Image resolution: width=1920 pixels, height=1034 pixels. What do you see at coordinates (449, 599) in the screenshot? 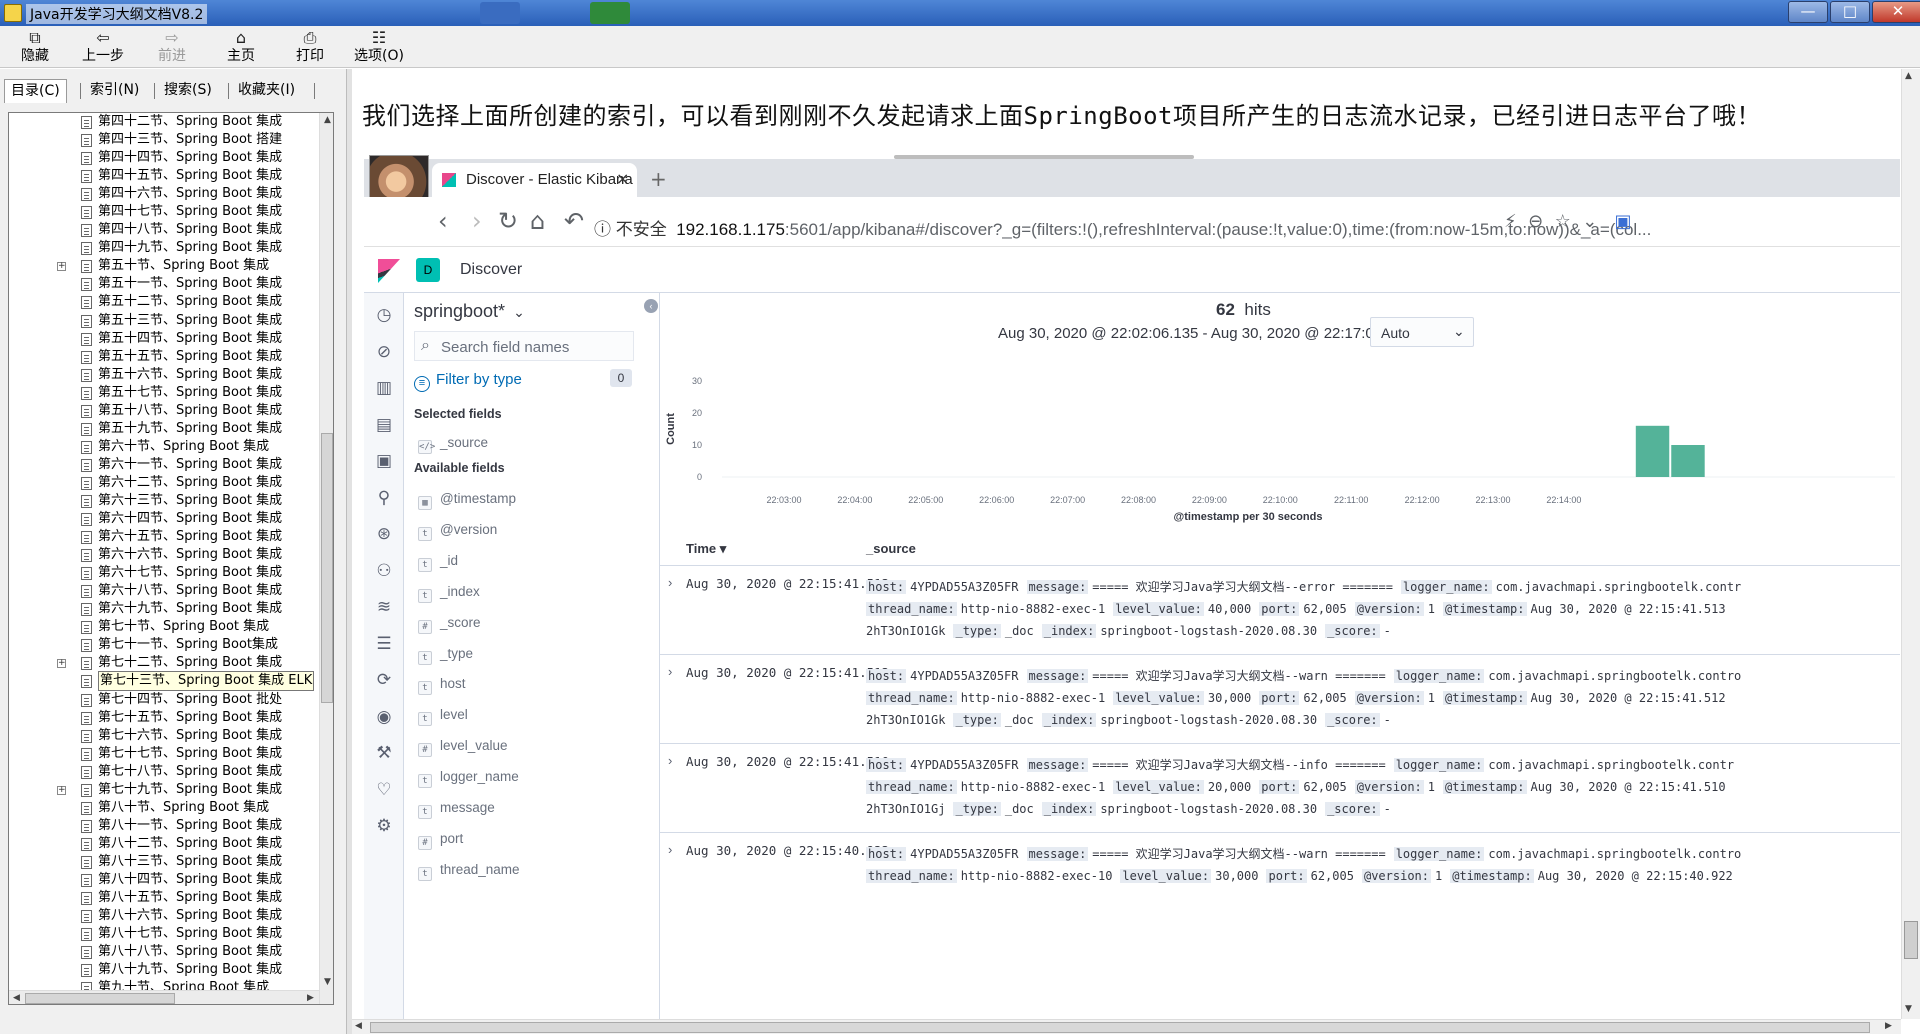
I see `field-item: t _index` at bounding box center [449, 599].